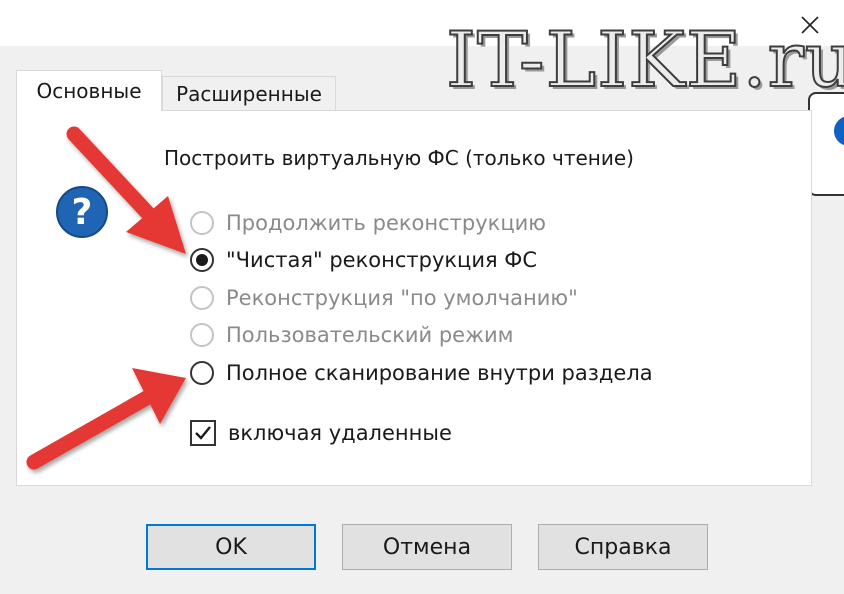 This screenshot has width=844, height=594. I want to click on option-clean-reconstruction: "Чистая" реконструкция ФС, so click(363, 260).